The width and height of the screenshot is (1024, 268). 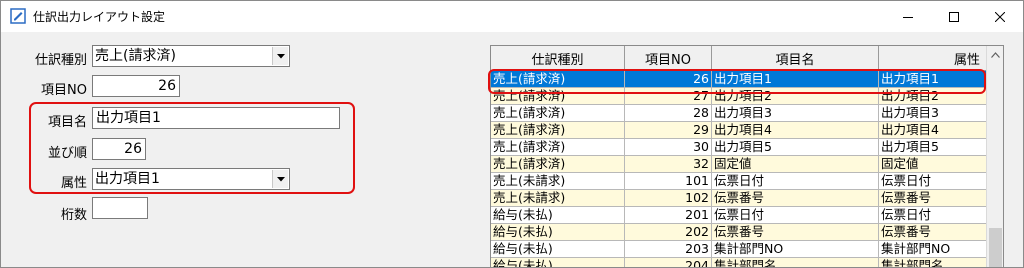 What do you see at coordinates (933, 58) in the screenshot?
I see `col-header-zokusei: 属性` at bounding box center [933, 58].